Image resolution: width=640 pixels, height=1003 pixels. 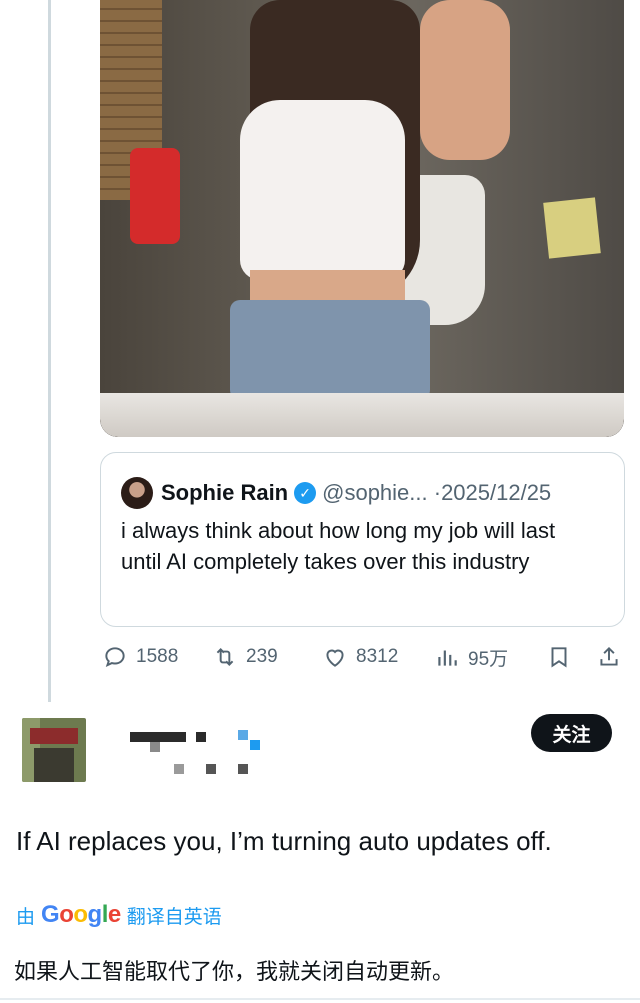 I want to click on thread-connector-line, so click(x=49, y=351).